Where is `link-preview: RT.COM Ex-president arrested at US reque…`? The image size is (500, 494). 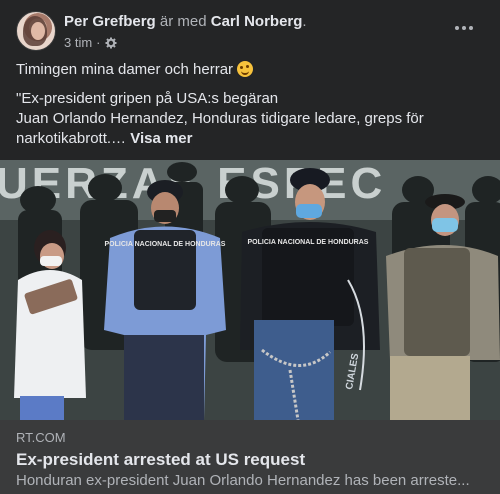 link-preview: RT.COM Ex-president arrested at US reque… is located at coordinates (250, 457).